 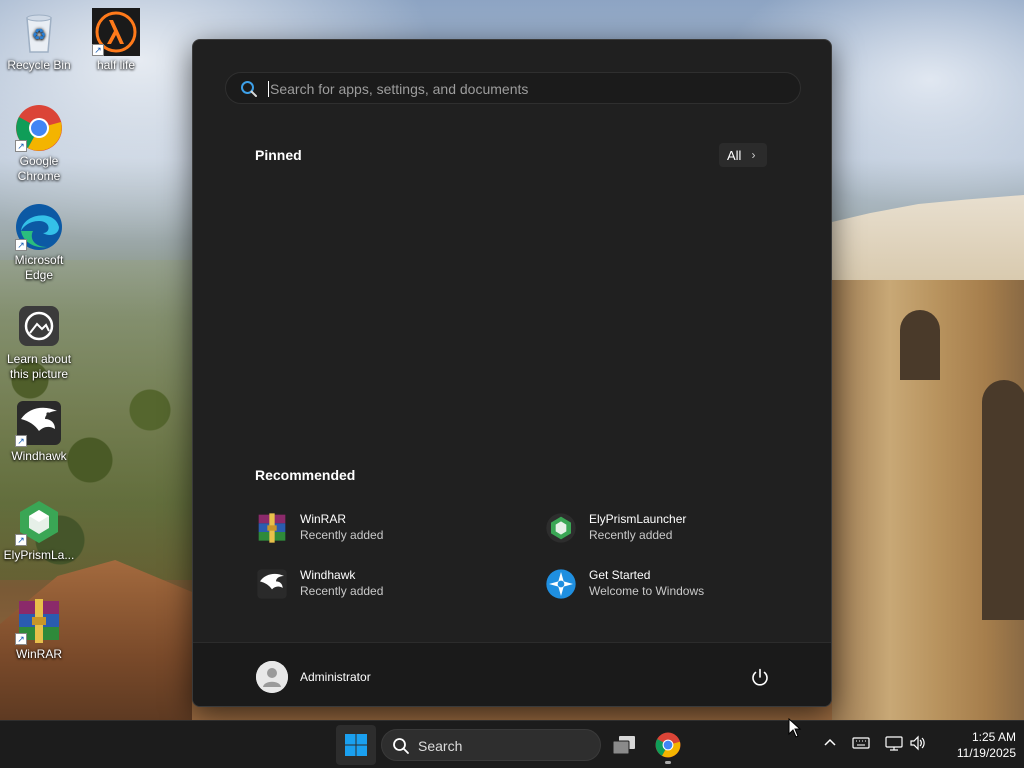 What do you see at coordinates (39, 326) in the screenshot?
I see `camera-spotlight-icon` at bounding box center [39, 326].